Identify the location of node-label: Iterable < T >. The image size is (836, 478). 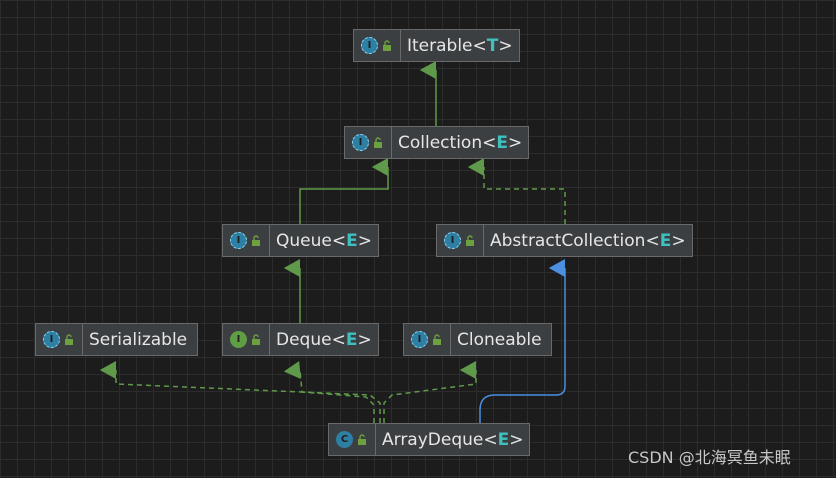
(457, 45).